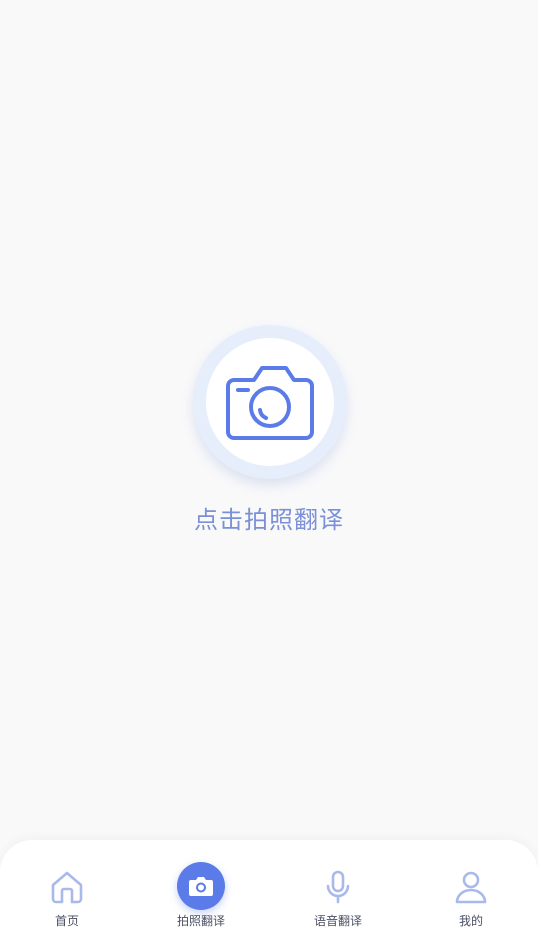 The width and height of the screenshot is (538, 947). Describe the element at coordinates (66, 921) in the screenshot. I see `tab-home-label: 首页` at that location.